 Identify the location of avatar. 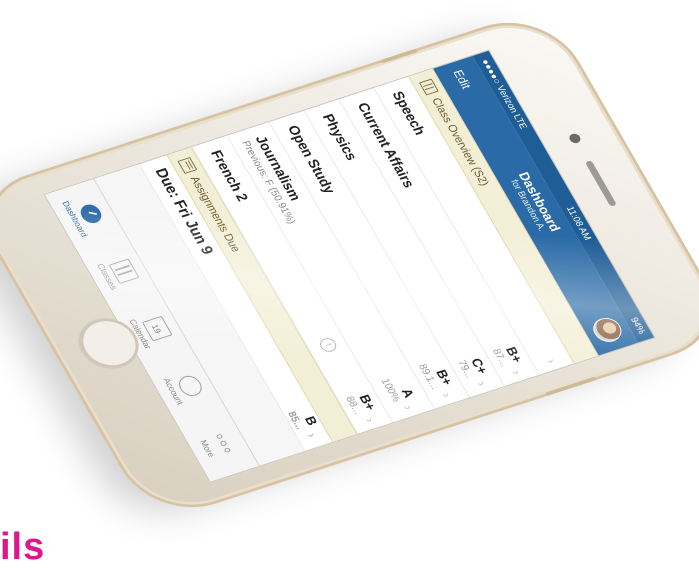
(607, 330).